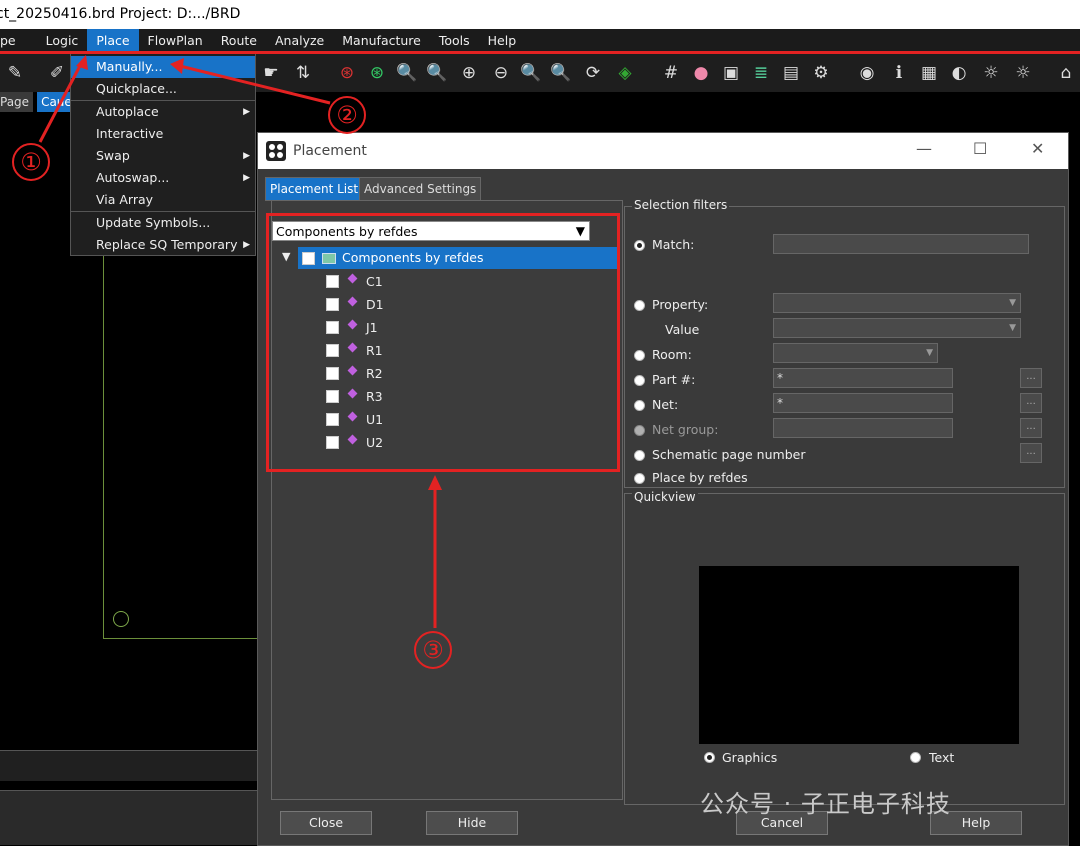 This screenshot has width=1080, height=846. I want to click on annotation-number-1: ①, so click(31, 162).